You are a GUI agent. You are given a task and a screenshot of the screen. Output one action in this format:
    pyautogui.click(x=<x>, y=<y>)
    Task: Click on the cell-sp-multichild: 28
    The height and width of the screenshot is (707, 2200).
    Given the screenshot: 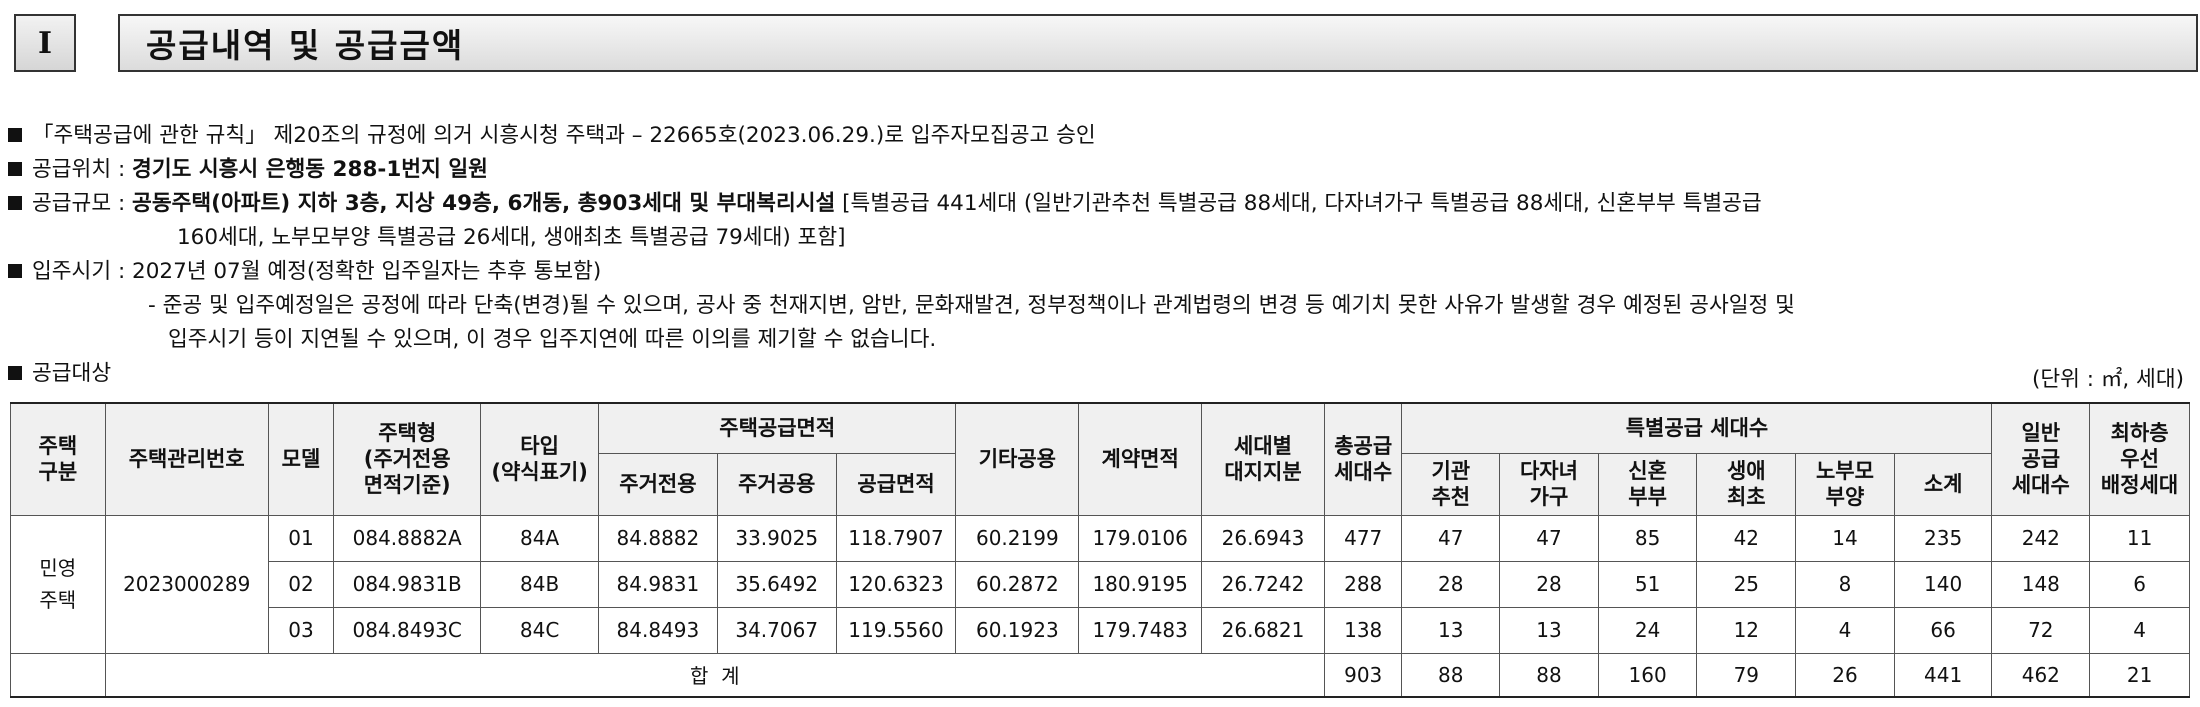 What is the action you would take?
    pyautogui.click(x=1549, y=584)
    